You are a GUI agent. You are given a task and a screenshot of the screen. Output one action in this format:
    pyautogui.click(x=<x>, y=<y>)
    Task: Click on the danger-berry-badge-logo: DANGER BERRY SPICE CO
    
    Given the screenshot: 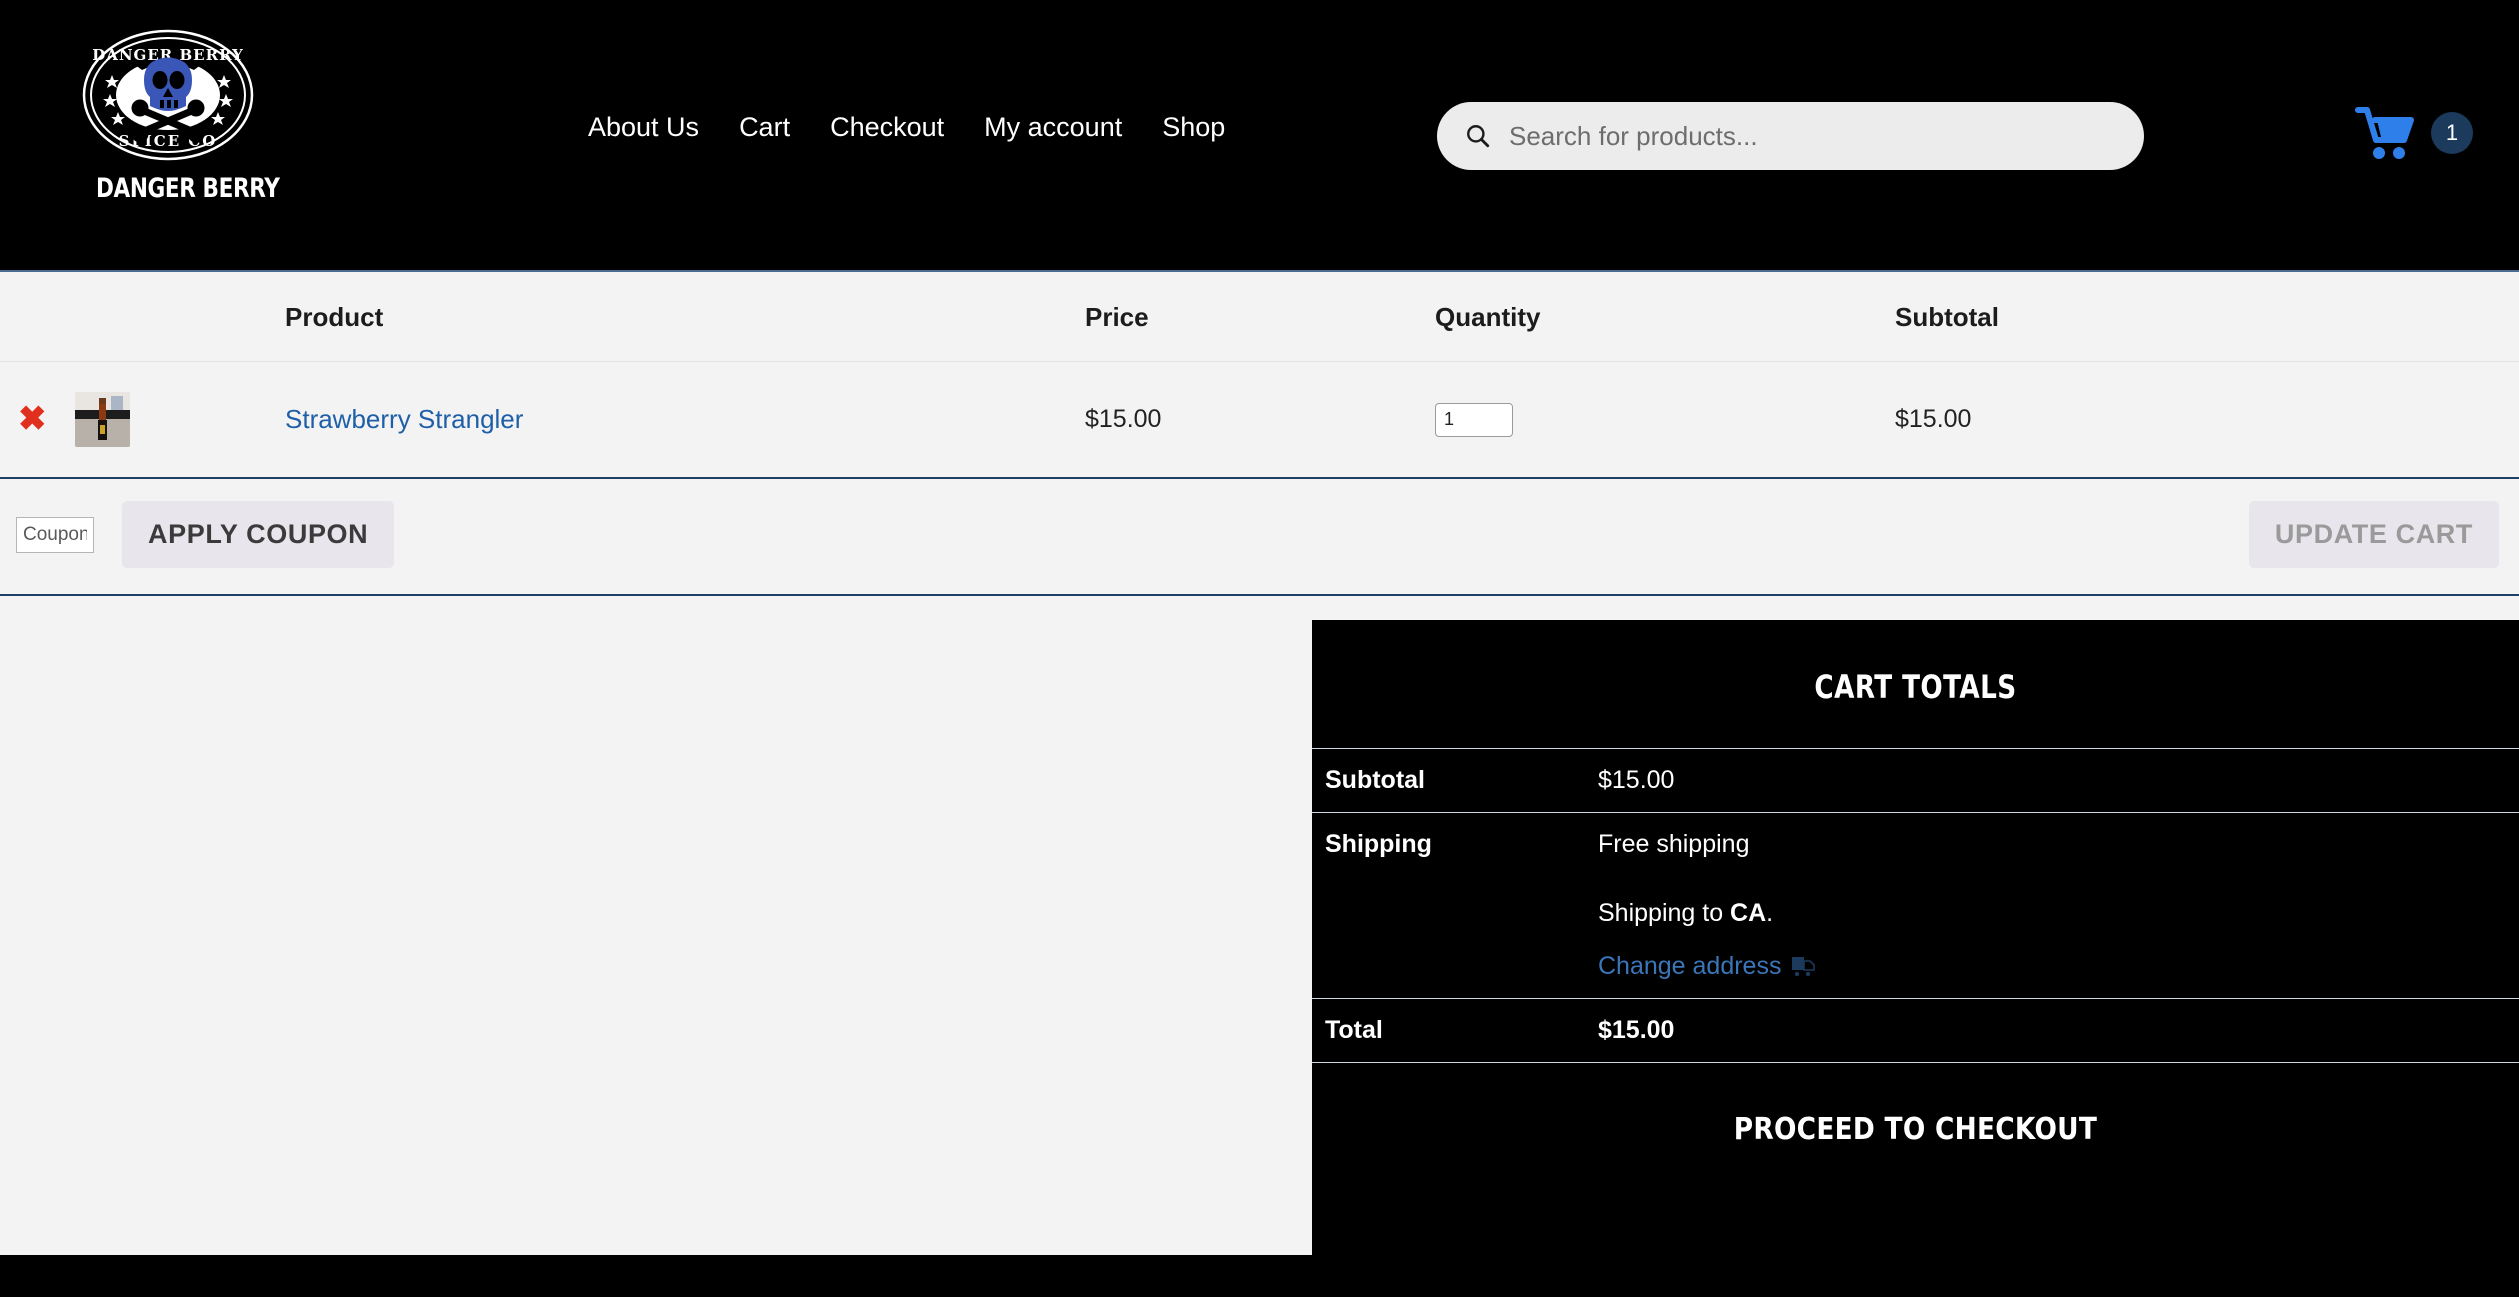 What is the action you would take?
    pyautogui.click(x=168, y=95)
    